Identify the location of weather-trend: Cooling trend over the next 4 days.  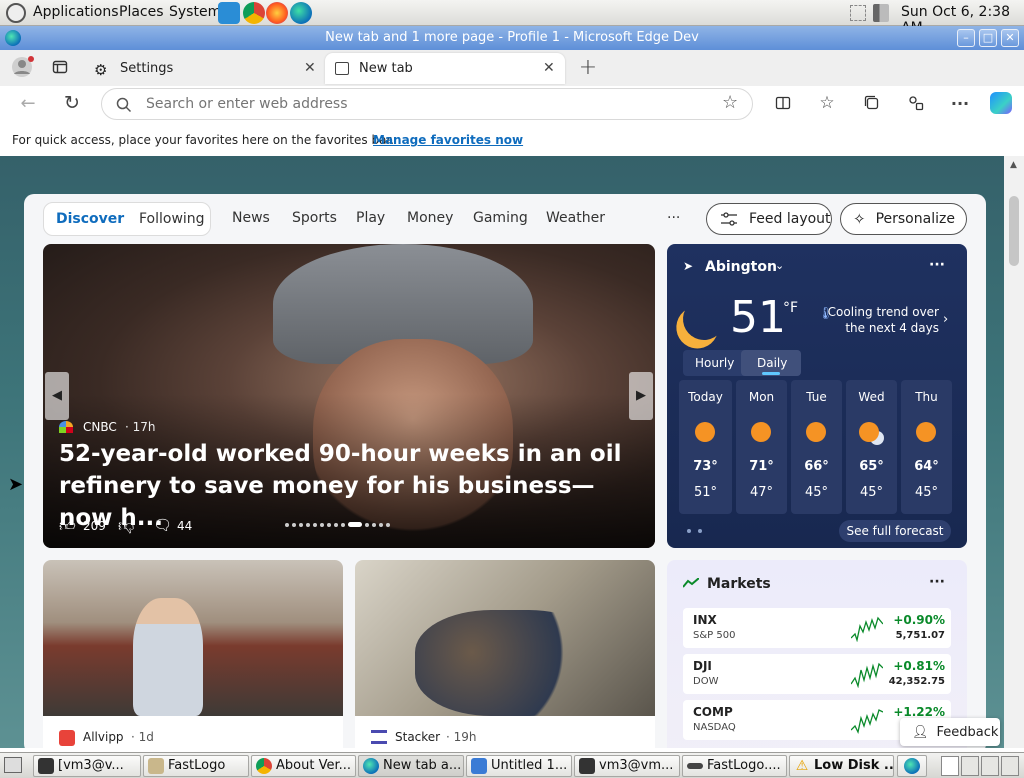
(883, 320).